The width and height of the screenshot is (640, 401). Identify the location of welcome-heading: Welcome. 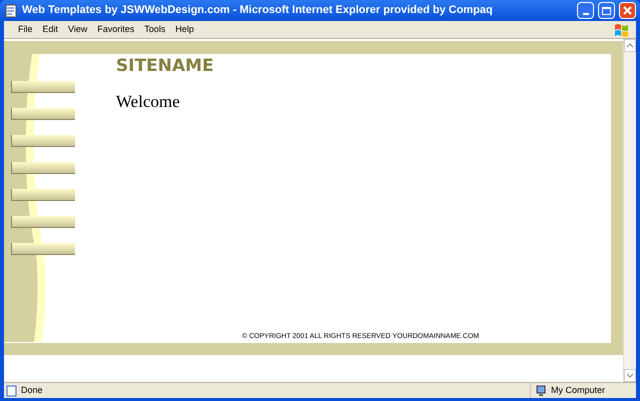
(148, 102).